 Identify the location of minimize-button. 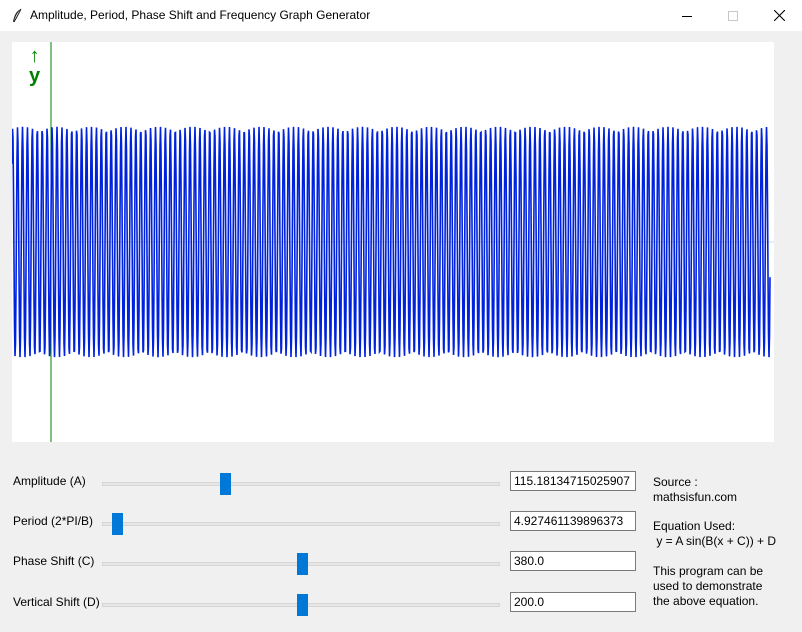
(687, 15).